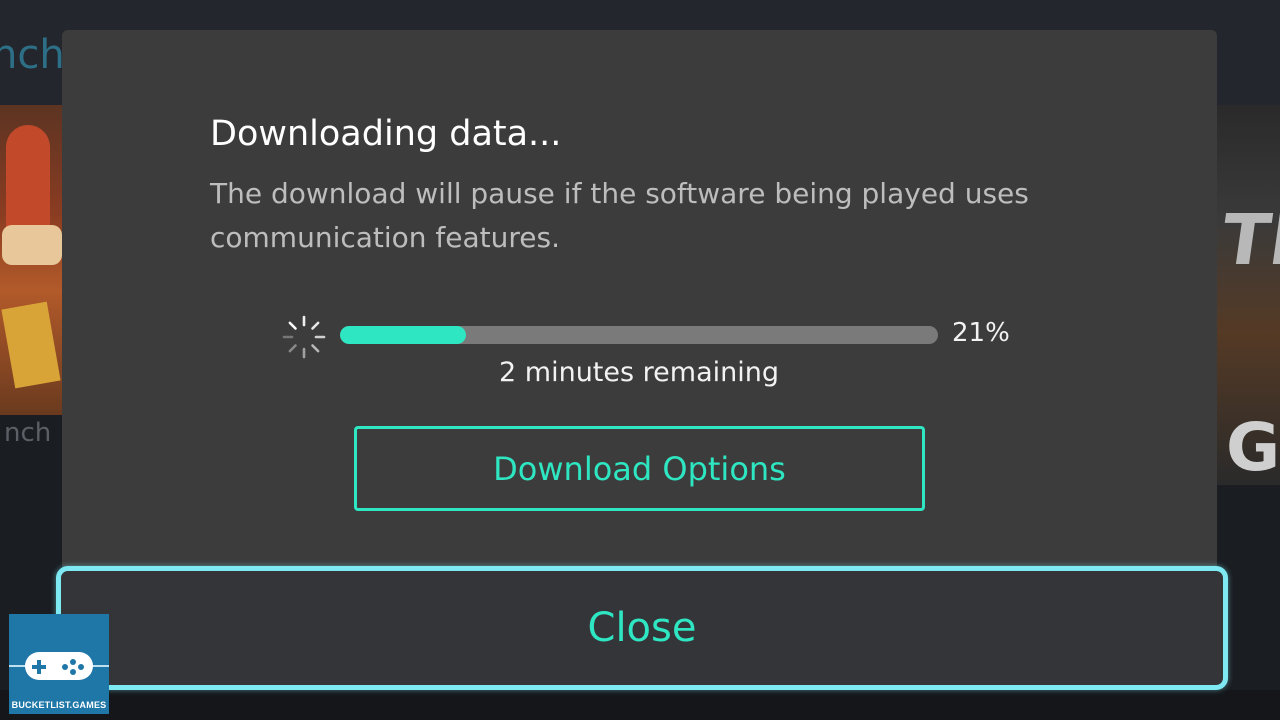  I want to click on background-title-fragment: nch, so click(32, 55).